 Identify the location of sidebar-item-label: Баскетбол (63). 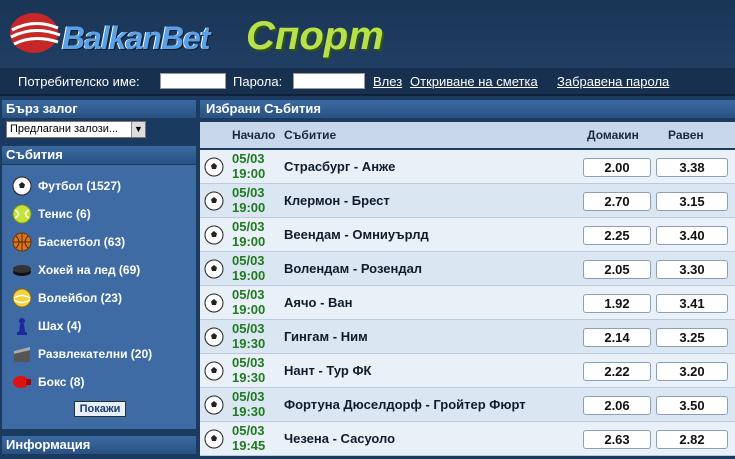
(82, 242).